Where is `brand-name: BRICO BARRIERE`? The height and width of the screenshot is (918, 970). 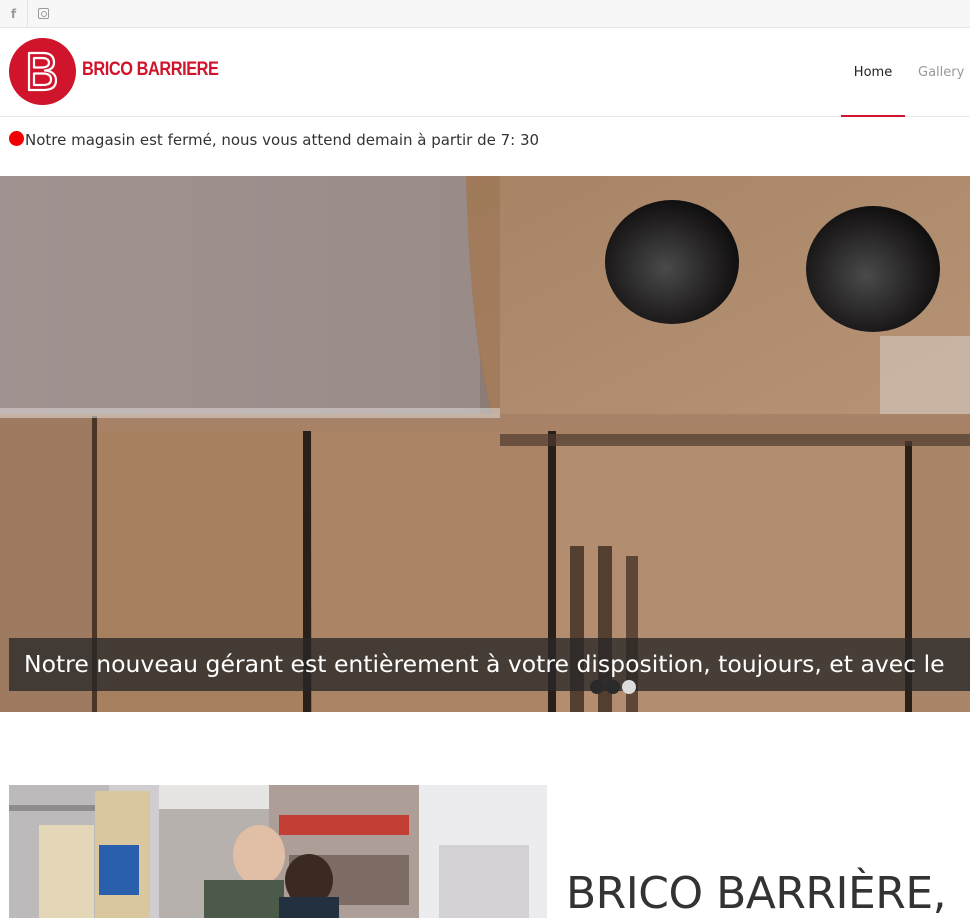 brand-name: BRICO BARRIERE is located at coordinates (150, 70).